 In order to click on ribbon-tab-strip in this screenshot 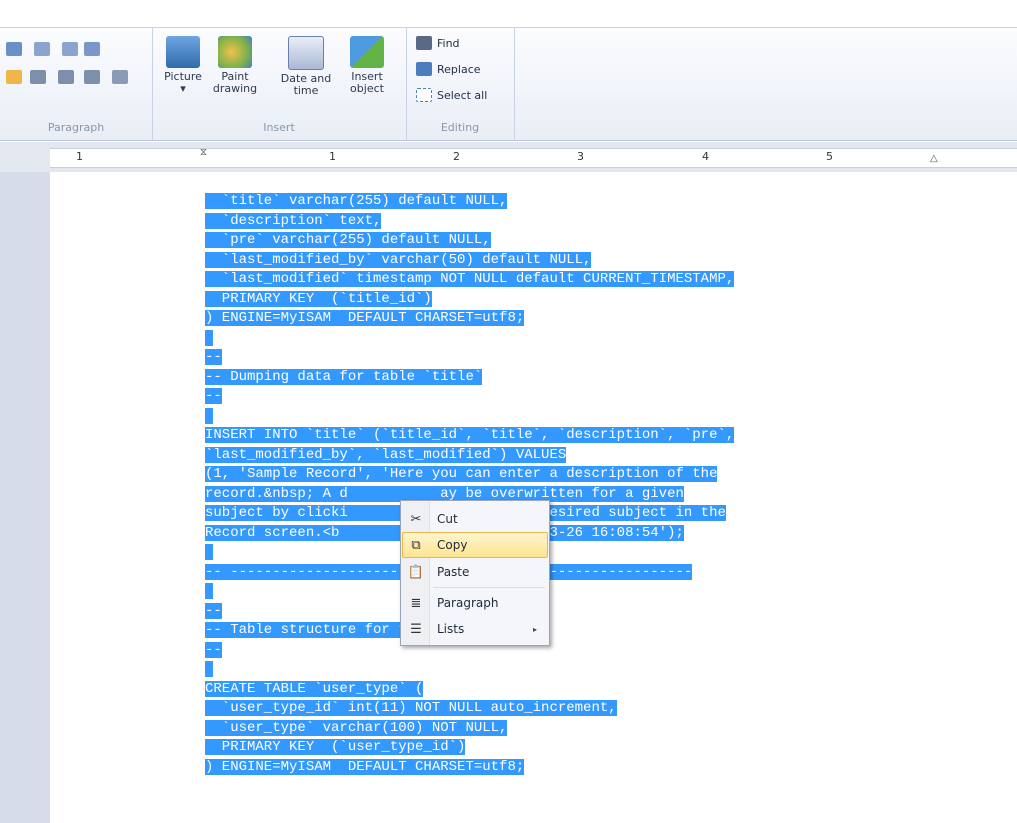, I will do `click(508, 13)`.